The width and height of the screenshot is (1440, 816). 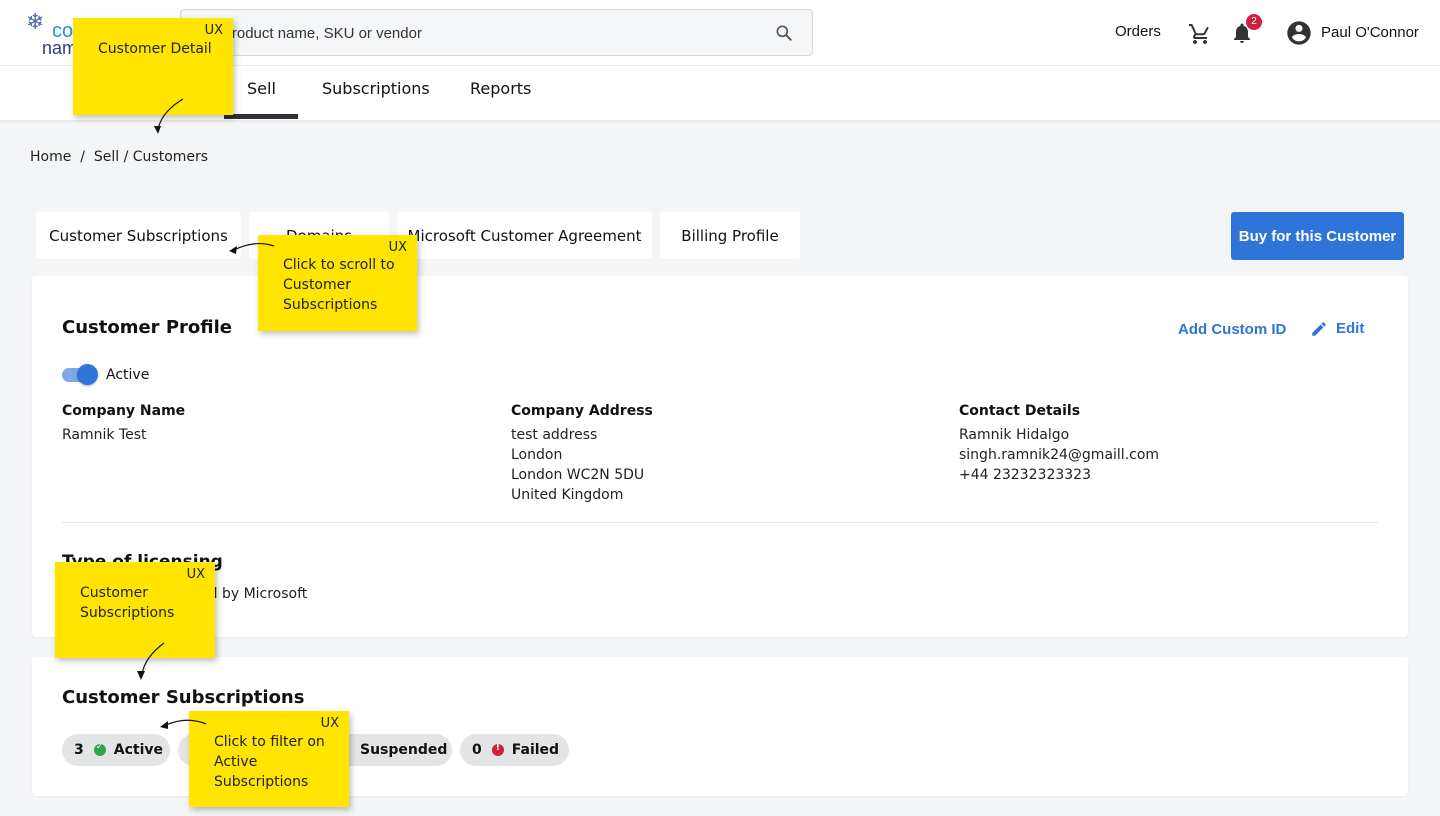 I want to click on tab-reports: Reports, so click(x=500, y=88).